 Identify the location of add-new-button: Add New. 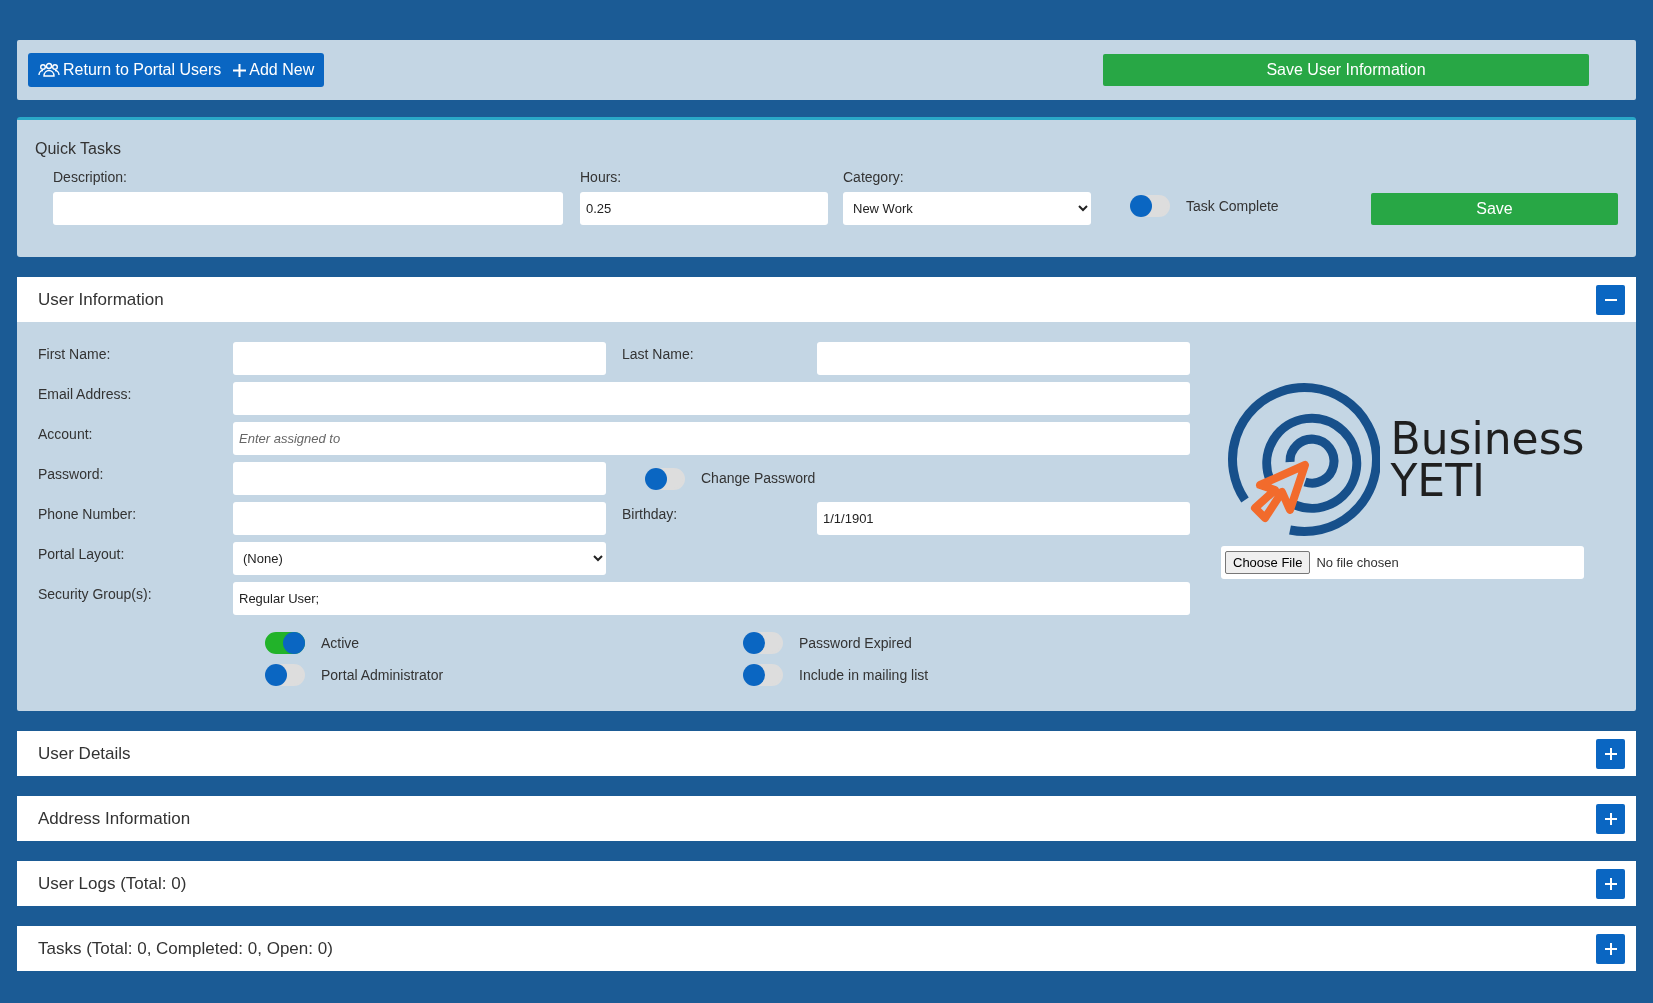
(274, 70).